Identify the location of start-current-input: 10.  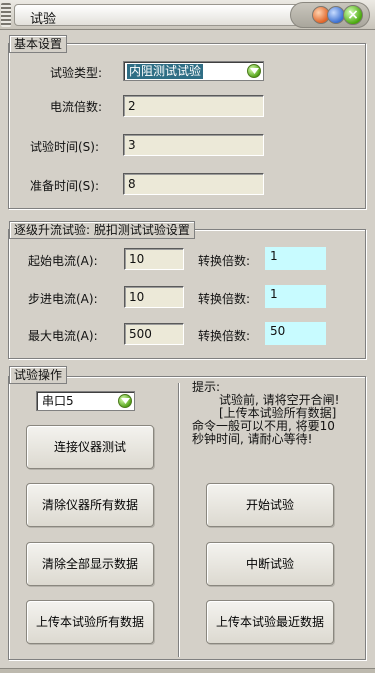
(154, 259).